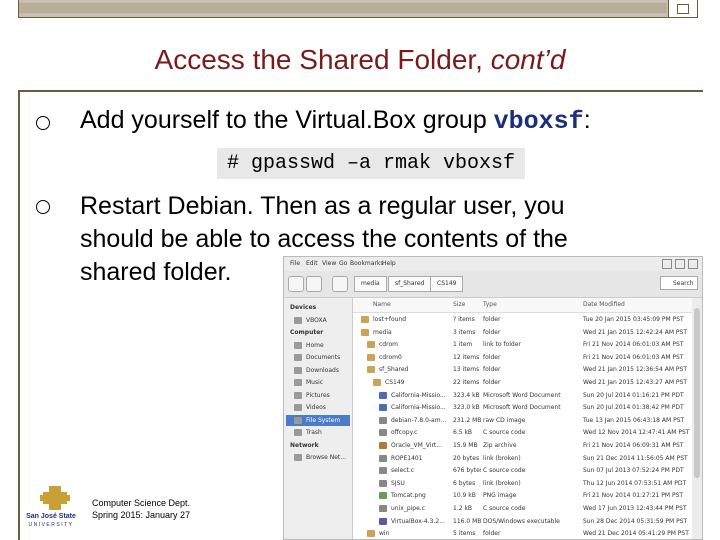 This screenshot has width=720, height=540. I want to click on column-name: Name, so click(382, 304).